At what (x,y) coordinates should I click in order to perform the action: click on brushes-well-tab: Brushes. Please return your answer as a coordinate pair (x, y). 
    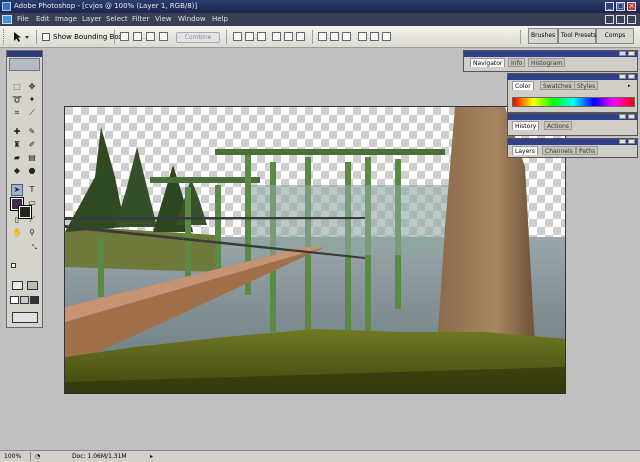
    Looking at the image, I should click on (543, 36).